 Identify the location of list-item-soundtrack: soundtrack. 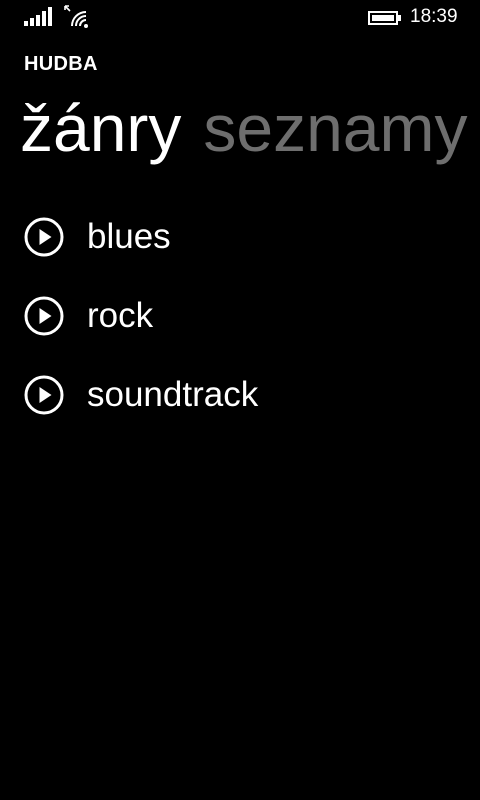
(244, 395).